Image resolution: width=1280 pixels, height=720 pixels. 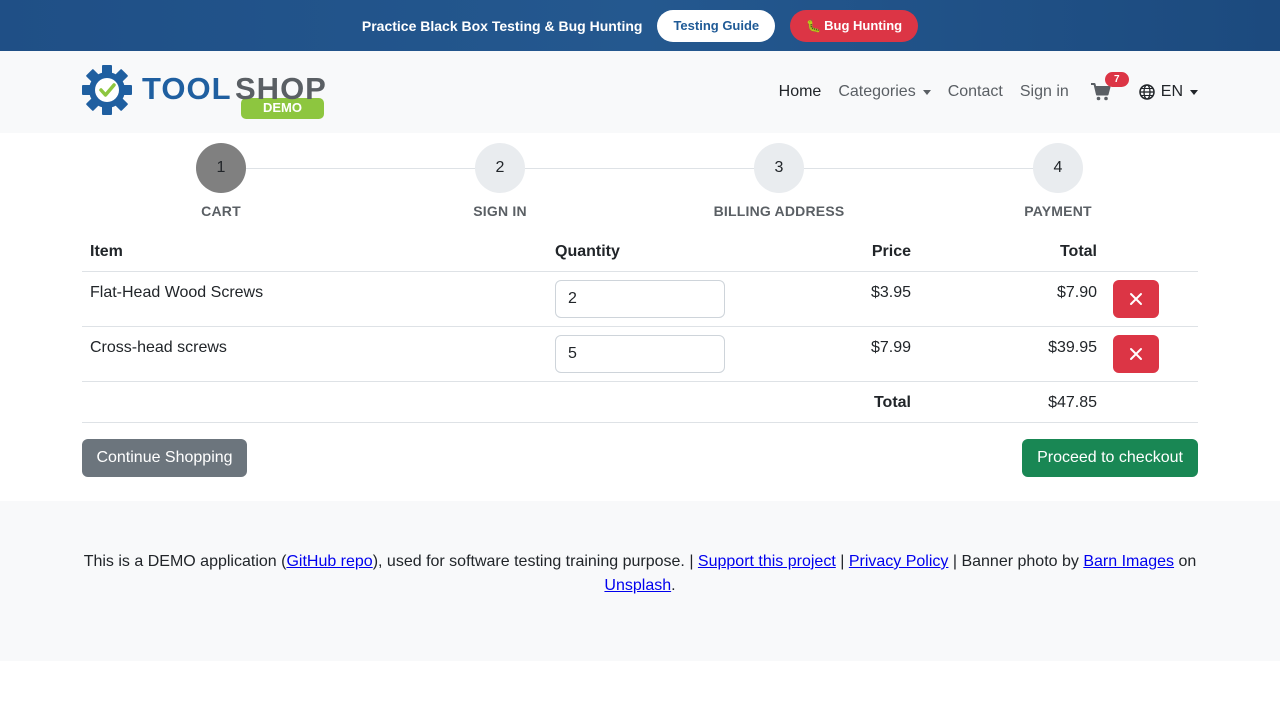 I want to click on item-name: Cross-head screws, so click(x=158, y=347).